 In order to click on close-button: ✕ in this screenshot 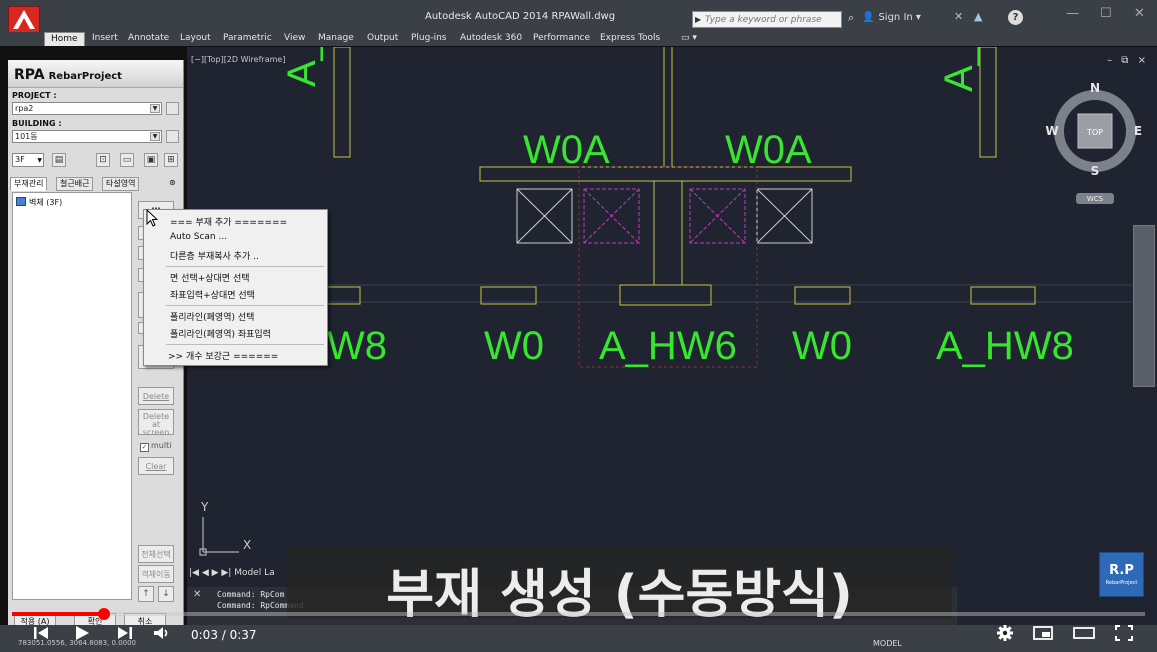, I will do `click(1139, 13)`.